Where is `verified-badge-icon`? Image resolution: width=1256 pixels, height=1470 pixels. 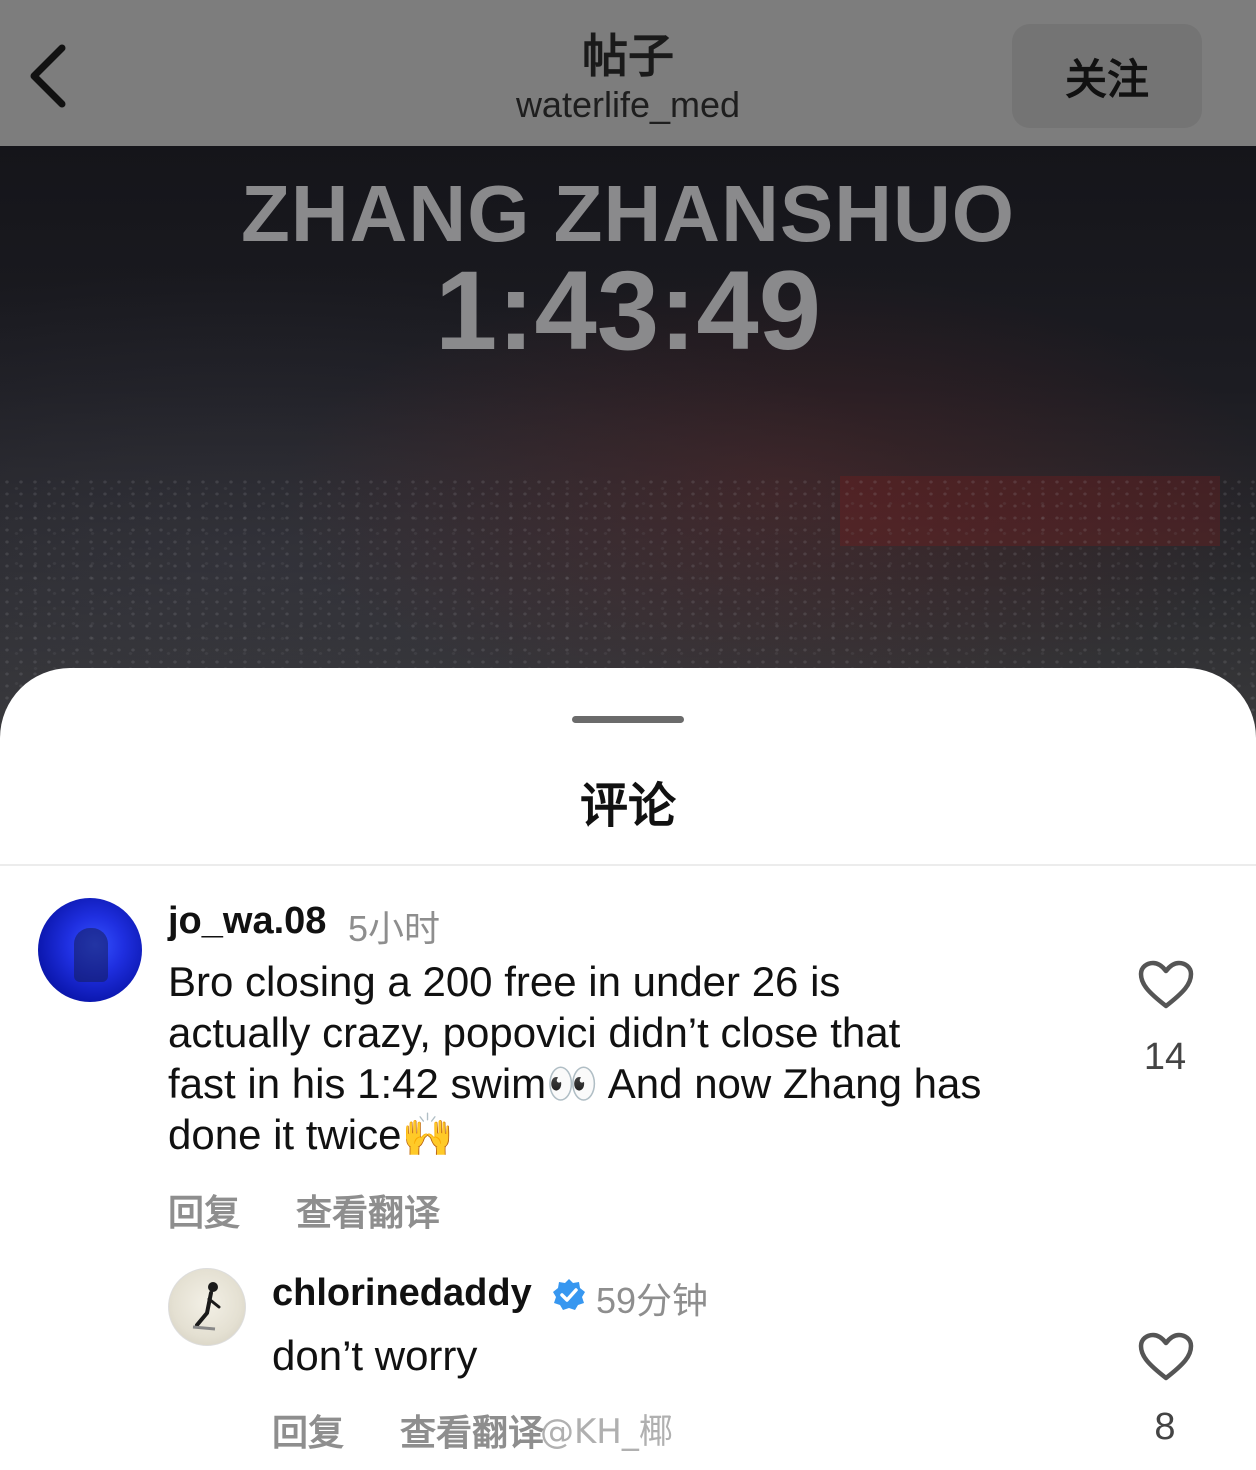 verified-badge-icon is located at coordinates (569, 1295).